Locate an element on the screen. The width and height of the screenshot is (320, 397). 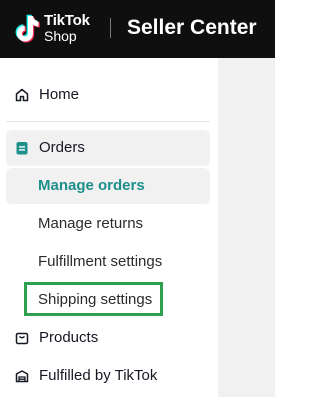
top-bar: TikTok Shop Seller Center is located at coordinates (137, 29).